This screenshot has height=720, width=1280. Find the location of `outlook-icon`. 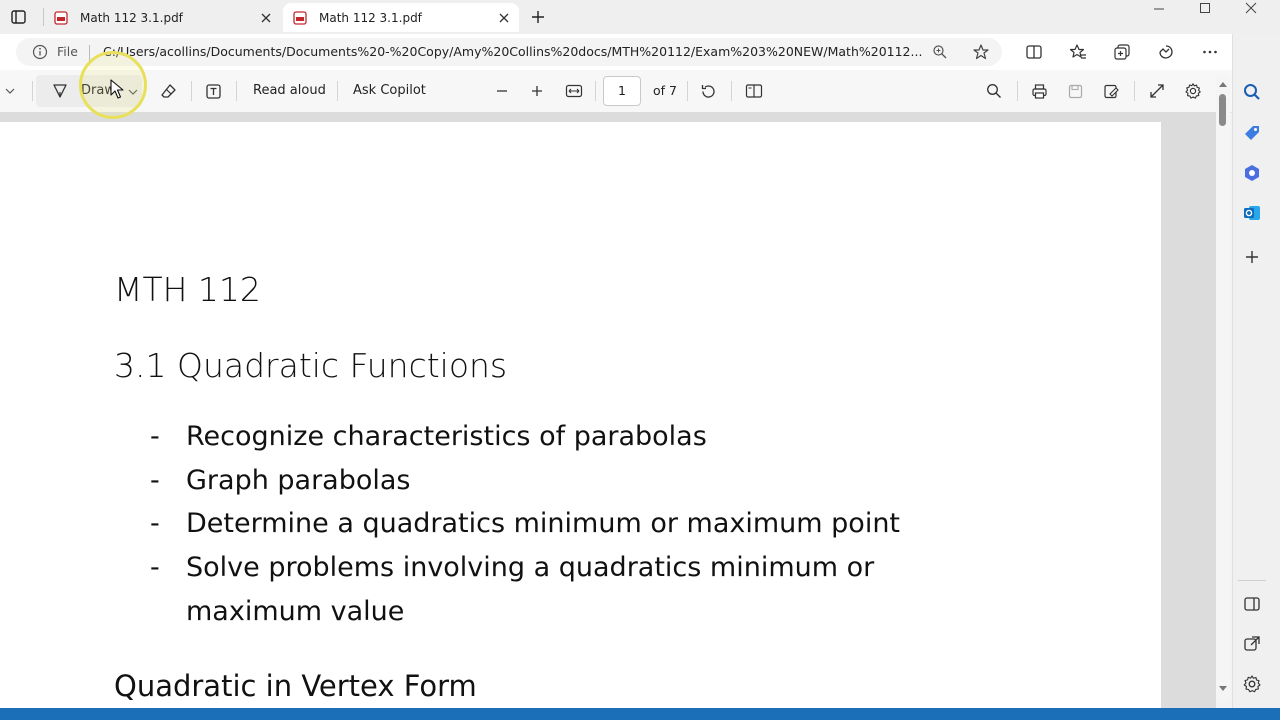

outlook-icon is located at coordinates (1252, 213).